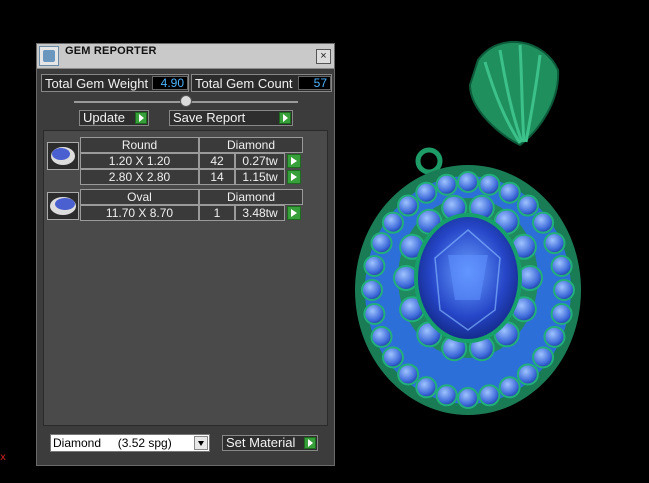  Describe the element at coordinates (514, 94) in the screenshot. I see `bail-shell` at that location.